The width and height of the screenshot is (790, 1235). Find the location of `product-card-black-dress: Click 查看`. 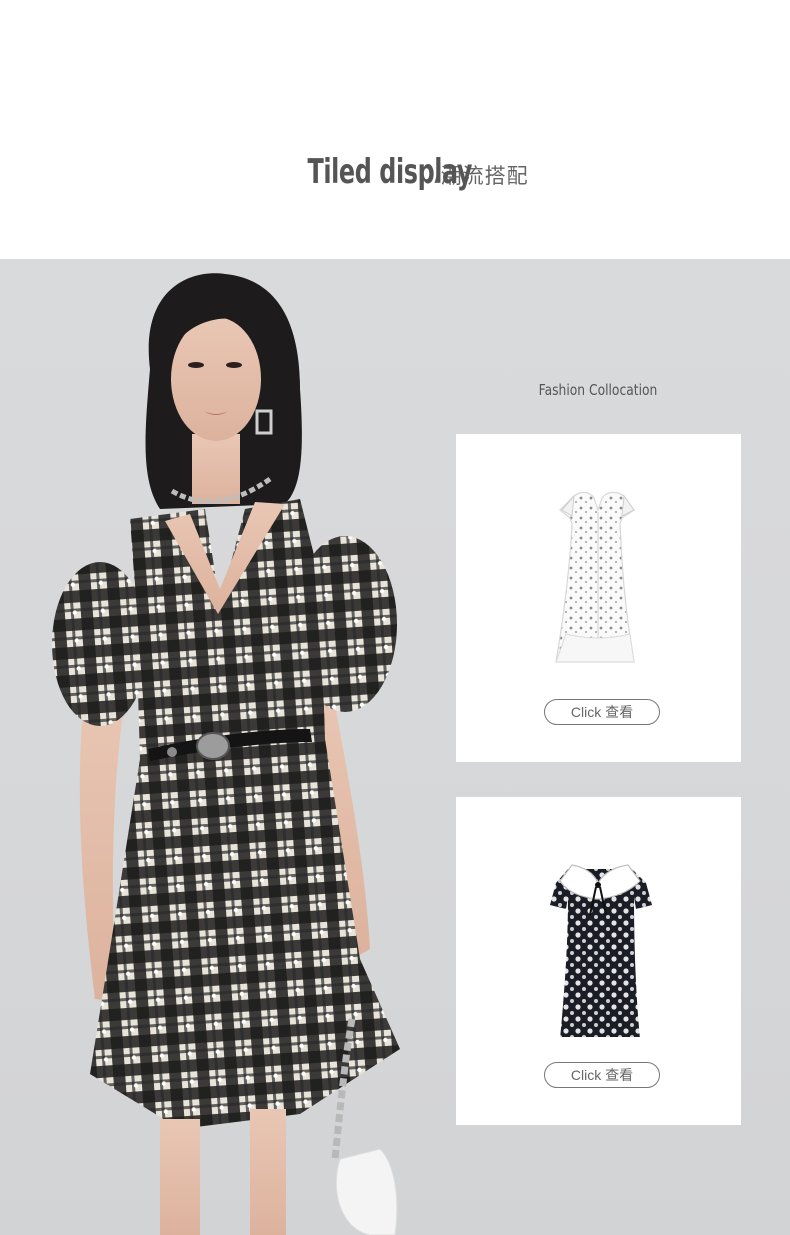

product-card-black-dress: Click 查看 is located at coordinates (598, 961).